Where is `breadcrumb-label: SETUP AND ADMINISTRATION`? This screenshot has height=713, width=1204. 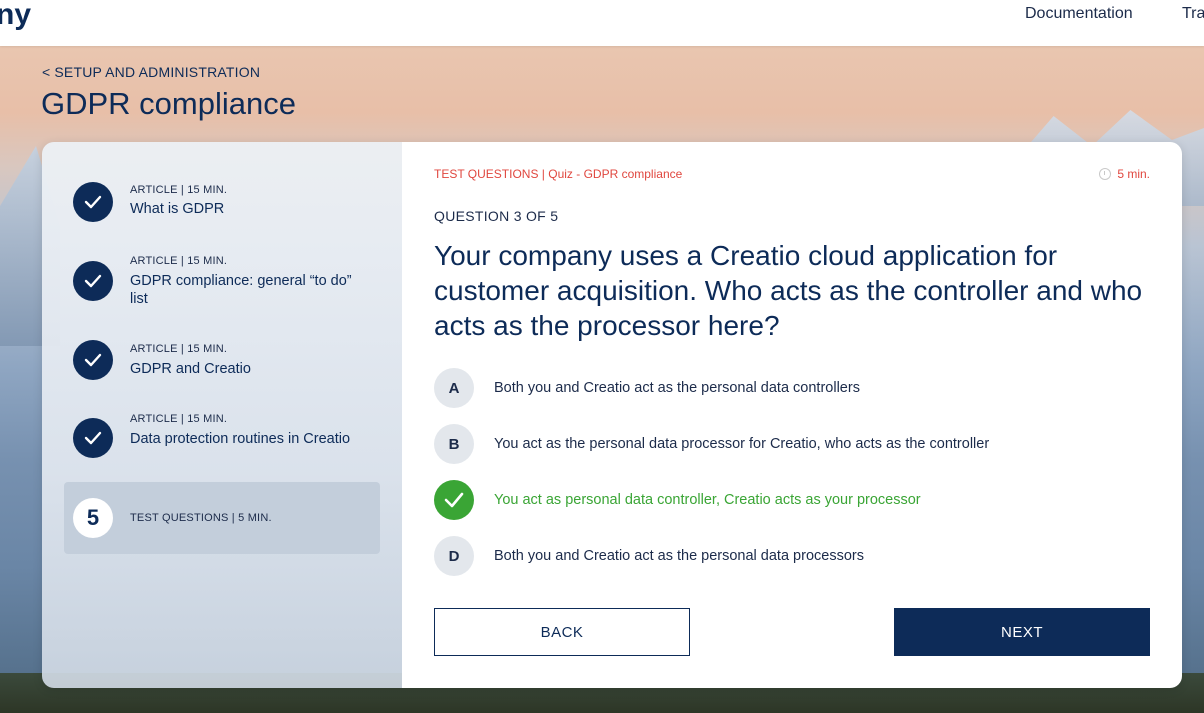 breadcrumb-label: SETUP AND ADMINISTRATION is located at coordinates (157, 72).